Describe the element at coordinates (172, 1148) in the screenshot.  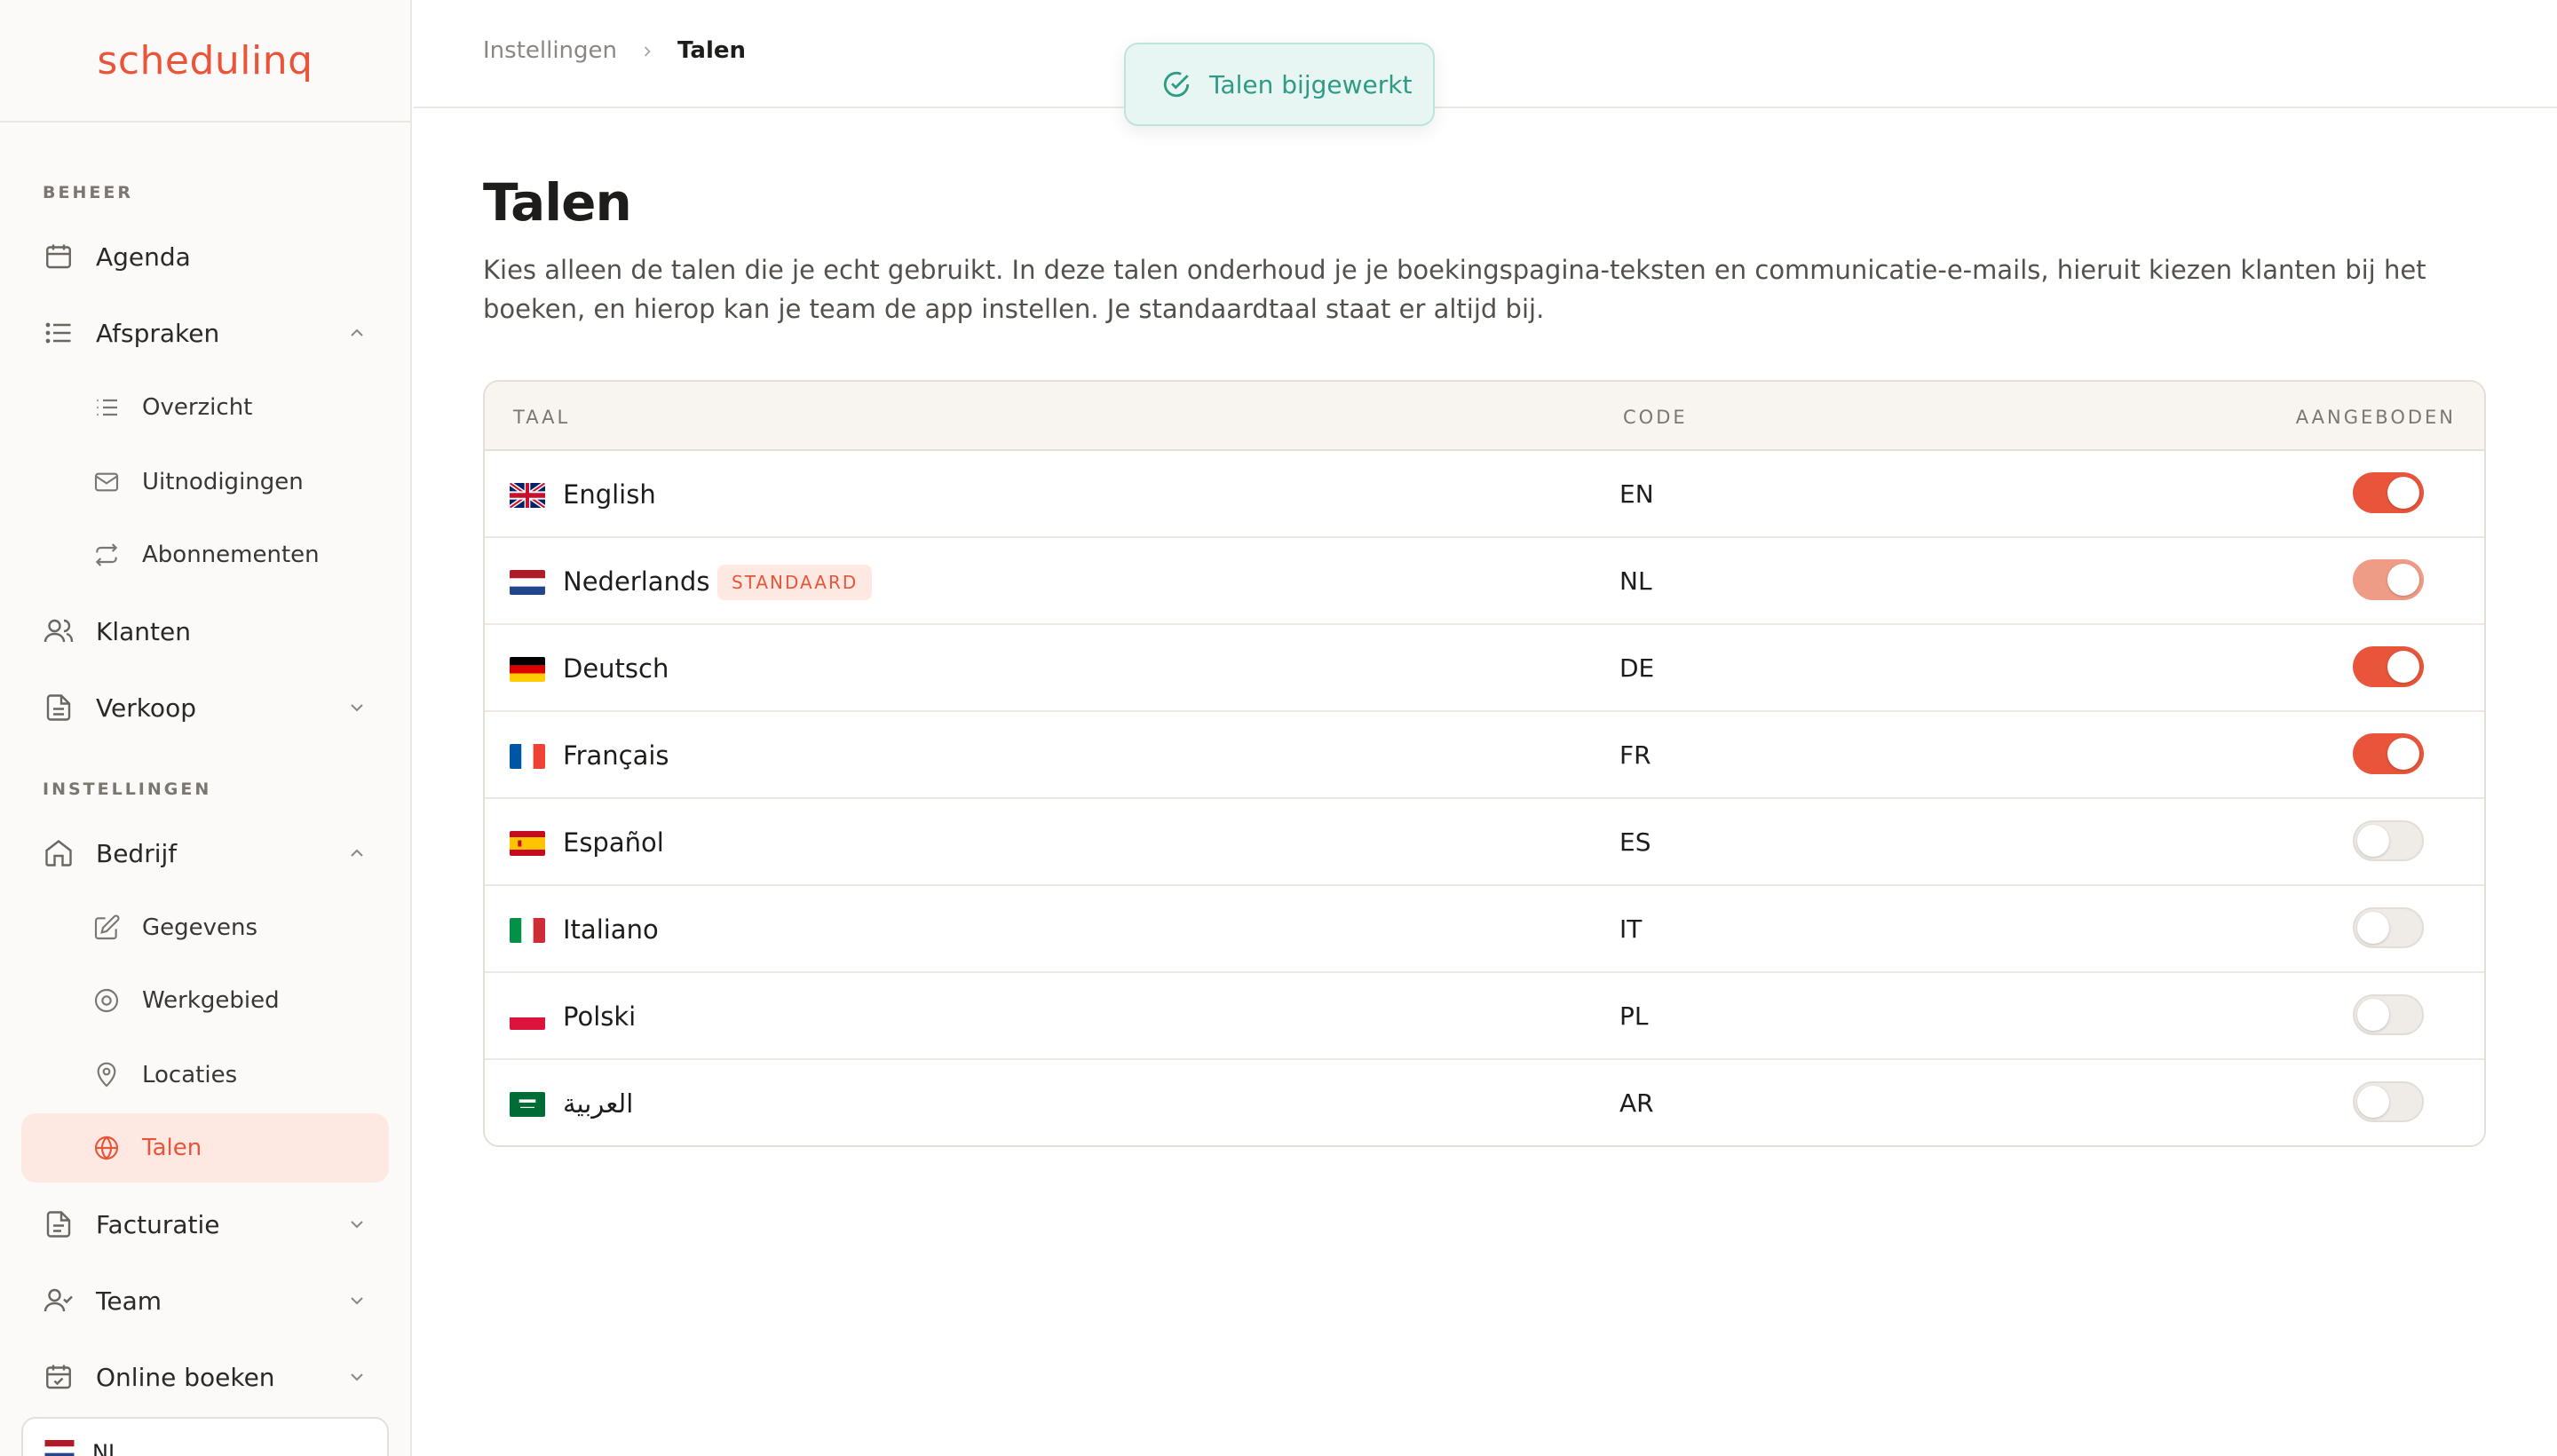
I see `sidebar-item-label: Talen` at that location.